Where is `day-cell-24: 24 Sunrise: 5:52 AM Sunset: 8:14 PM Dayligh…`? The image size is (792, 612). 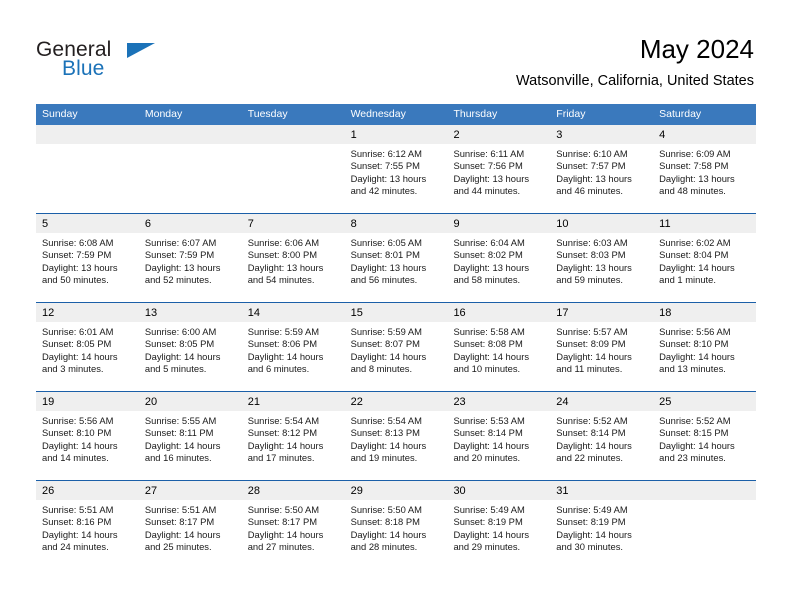 day-cell-24: 24 Sunrise: 5:52 AM Sunset: 8:14 PM Dayligh… is located at coordinates (602, 436).